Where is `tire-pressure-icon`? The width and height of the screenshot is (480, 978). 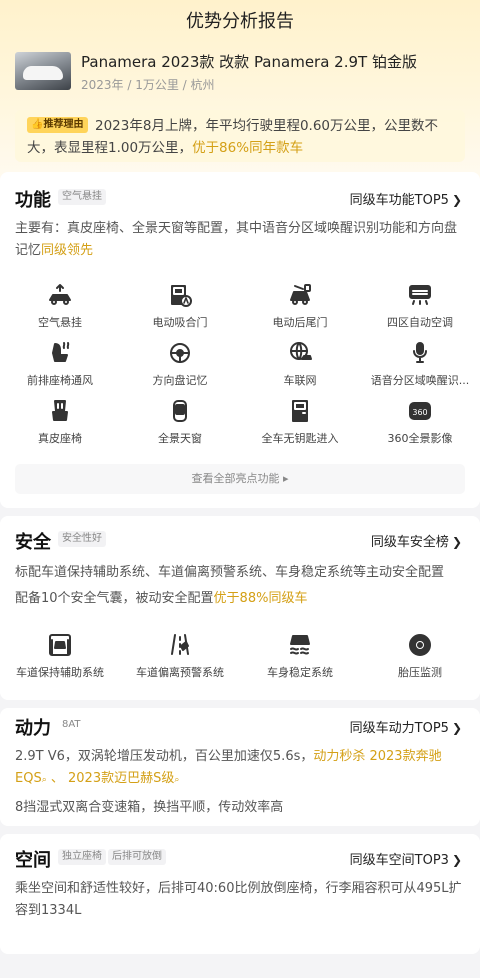 tire-pressure-icon is located at coordinates (420, 645).